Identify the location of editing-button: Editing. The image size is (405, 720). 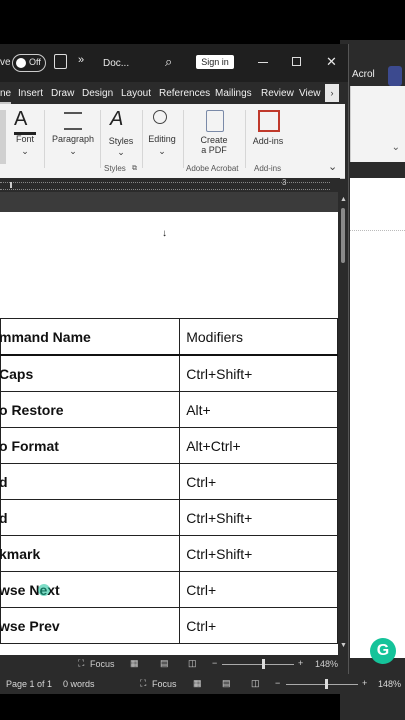
(162, 139).